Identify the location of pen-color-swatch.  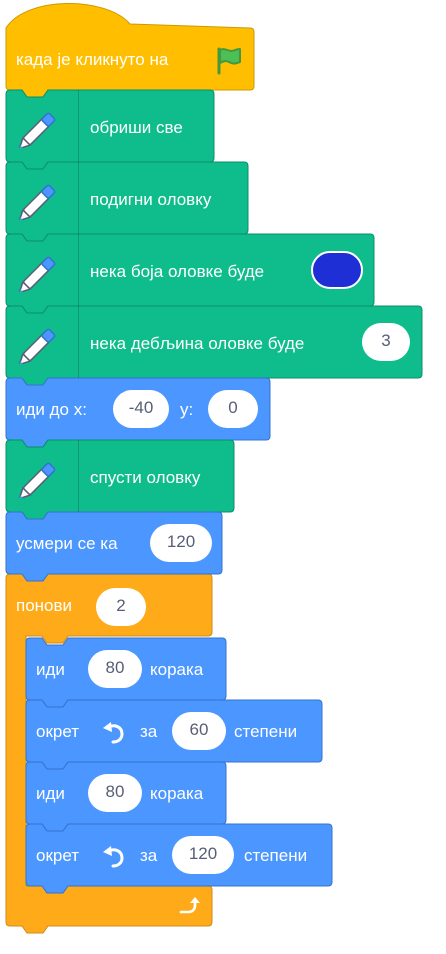
(337, 270).